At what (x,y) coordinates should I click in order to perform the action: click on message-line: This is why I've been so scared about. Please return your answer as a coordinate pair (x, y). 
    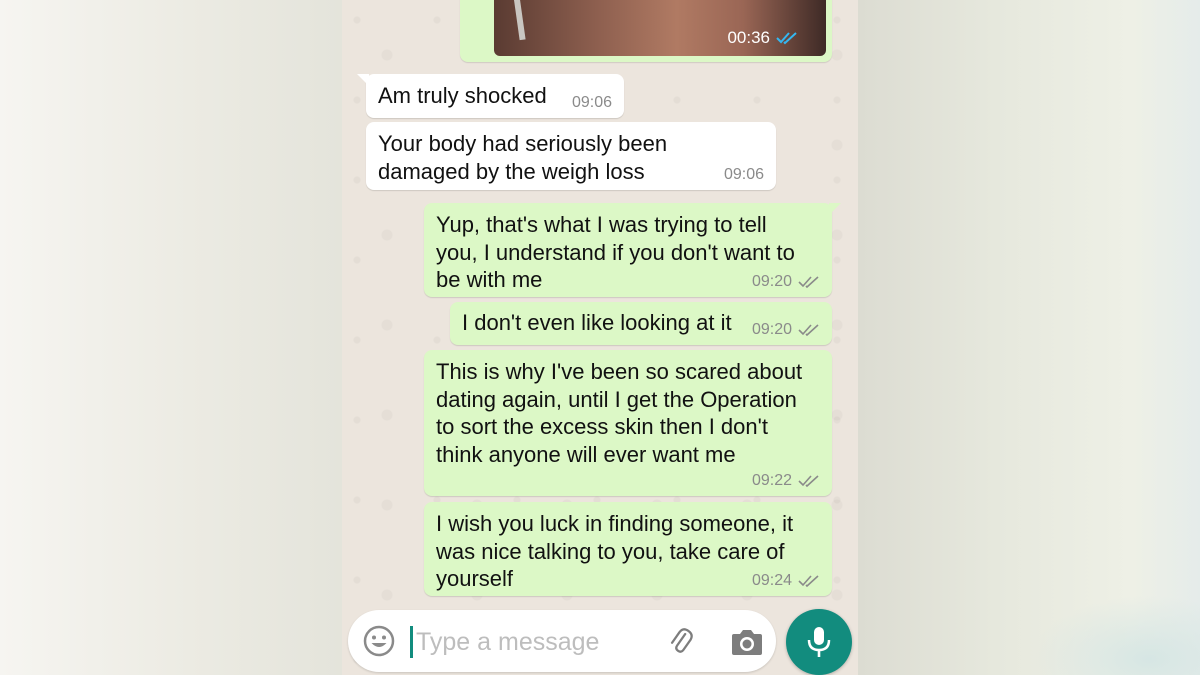
    Looking at the image, I should click on (619, 371).